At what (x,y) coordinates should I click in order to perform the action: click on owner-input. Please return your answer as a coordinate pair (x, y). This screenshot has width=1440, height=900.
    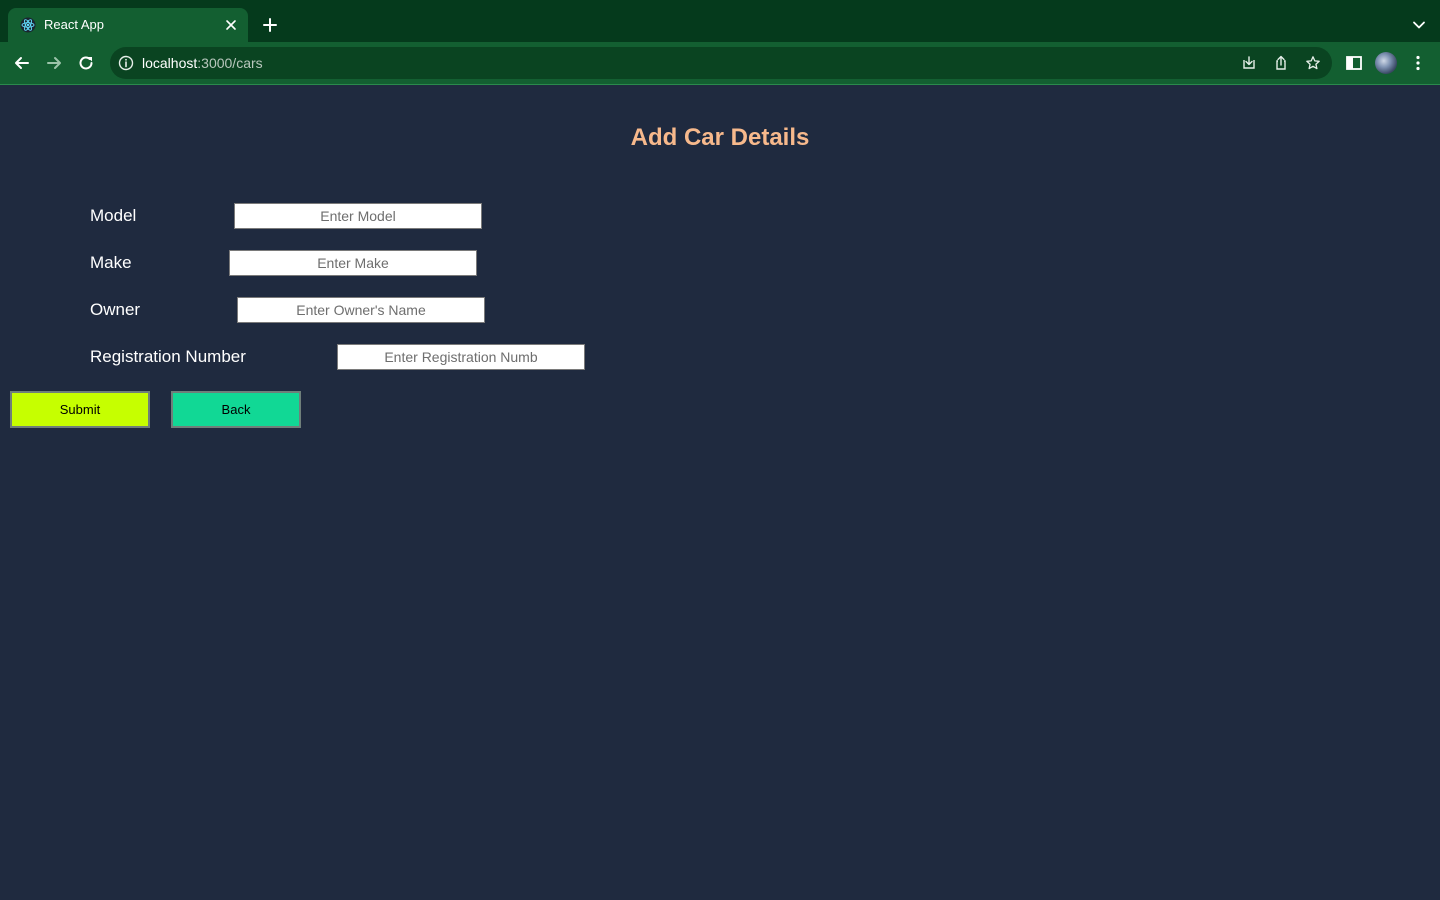
    Looking at the image, I should click on (361, 310).